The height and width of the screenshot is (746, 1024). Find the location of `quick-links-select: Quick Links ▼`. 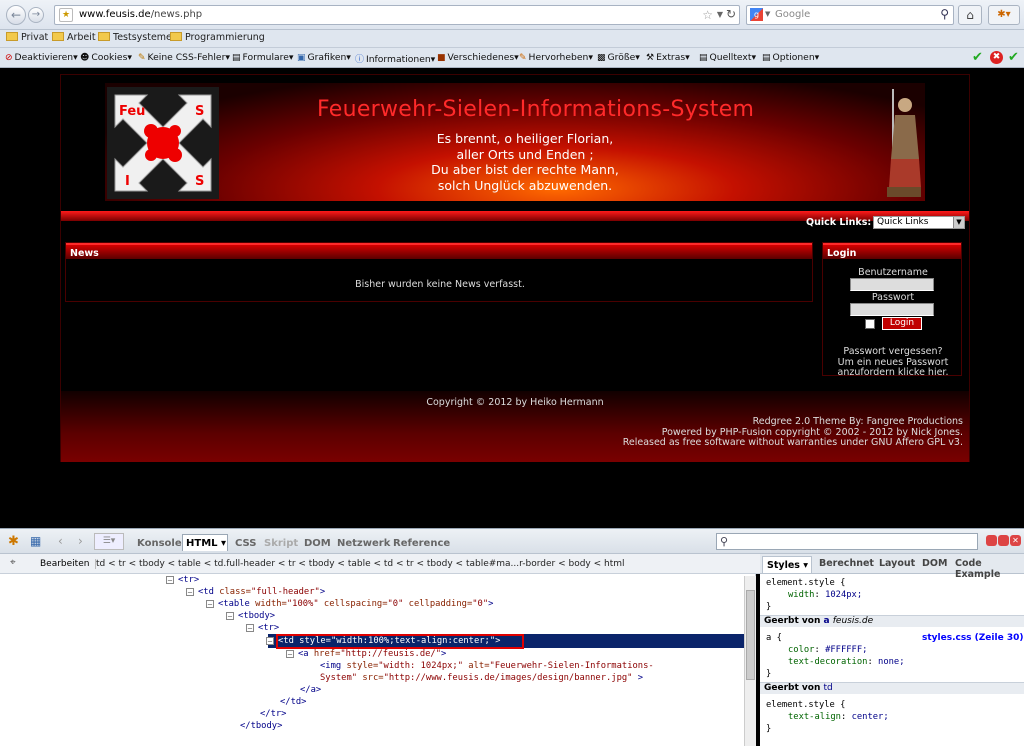

quick-links-select: Quick Links ▼ is located at coordinates (919, 222).